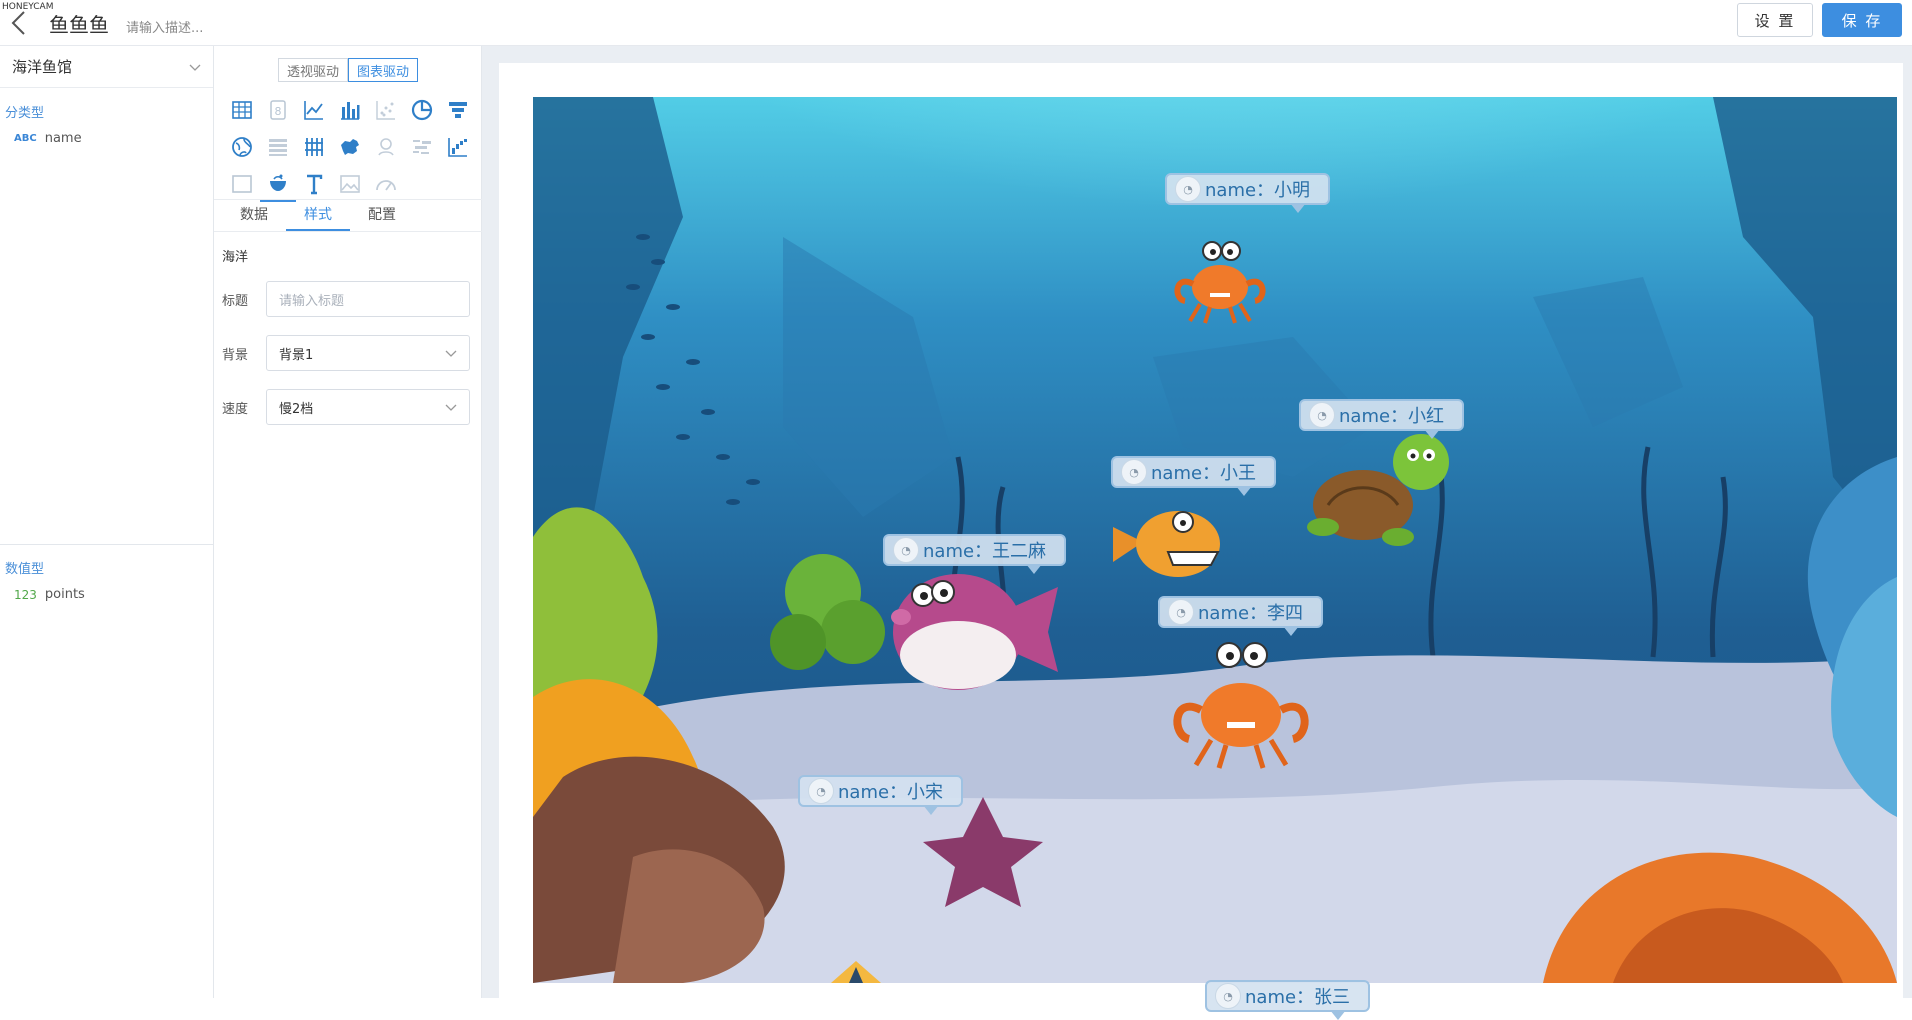 Image resolution: width=1912 pixels, height=1020 pixels. Describe the element at coordinates (242, 109) in the screenshot. I see `table-icon` at that location.